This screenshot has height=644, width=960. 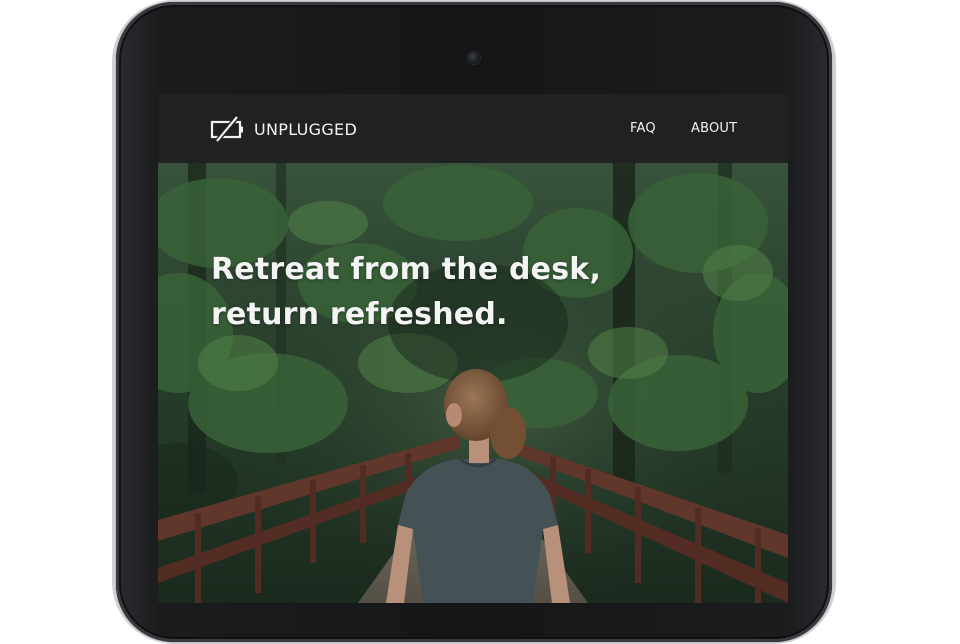 I want to click on site-navbar: UNPLUGGED FAQ ABOUT, so click(x=473, y=128).